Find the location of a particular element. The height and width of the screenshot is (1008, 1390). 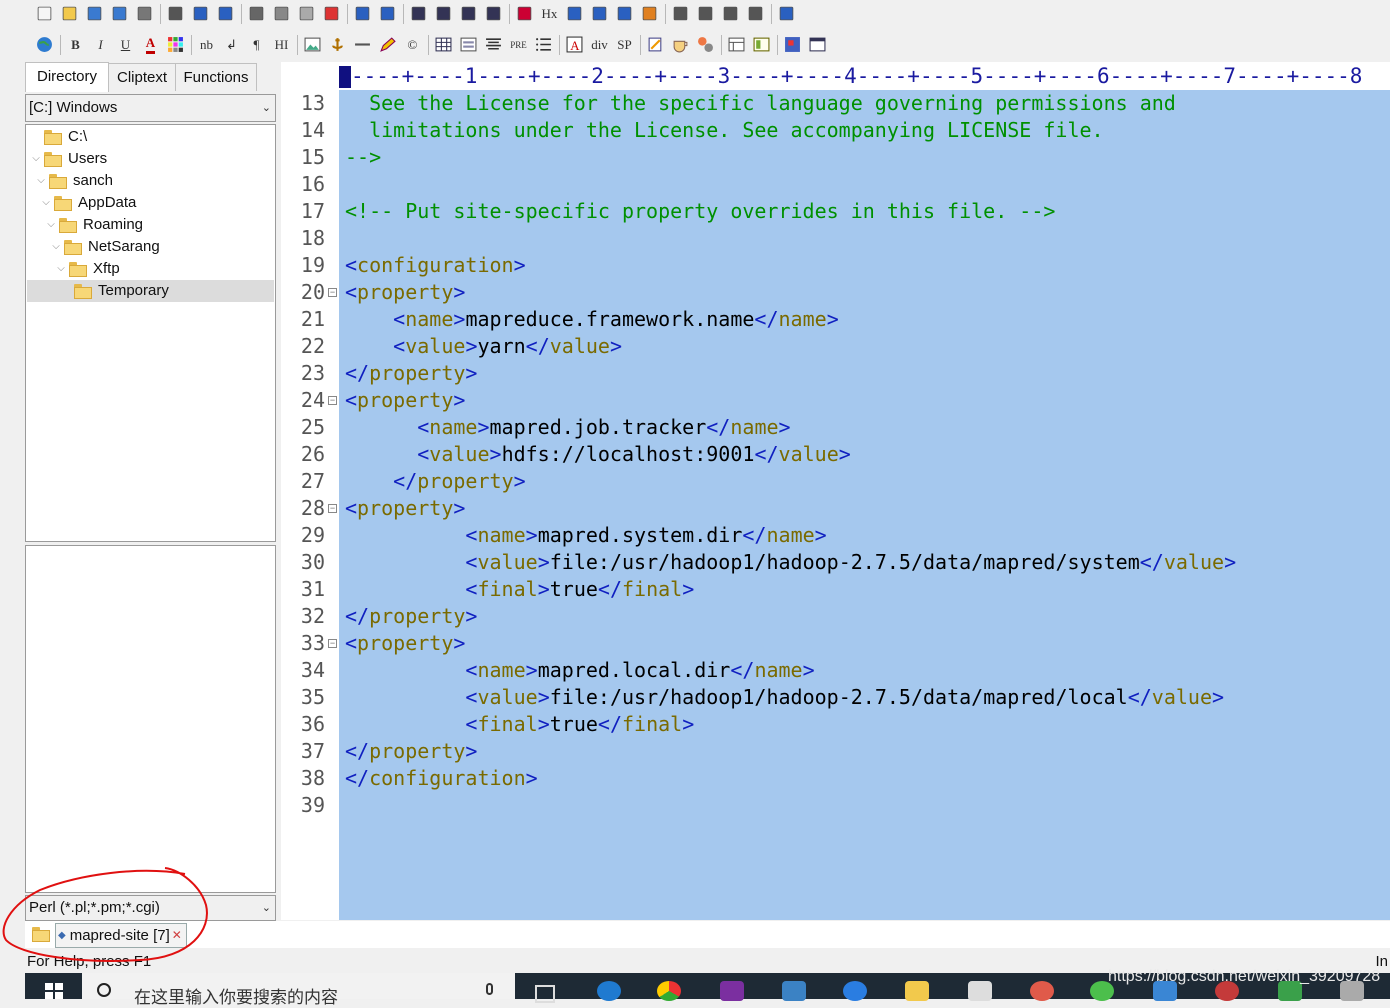

copyright-icon: © is located at coordinates (412, 44).